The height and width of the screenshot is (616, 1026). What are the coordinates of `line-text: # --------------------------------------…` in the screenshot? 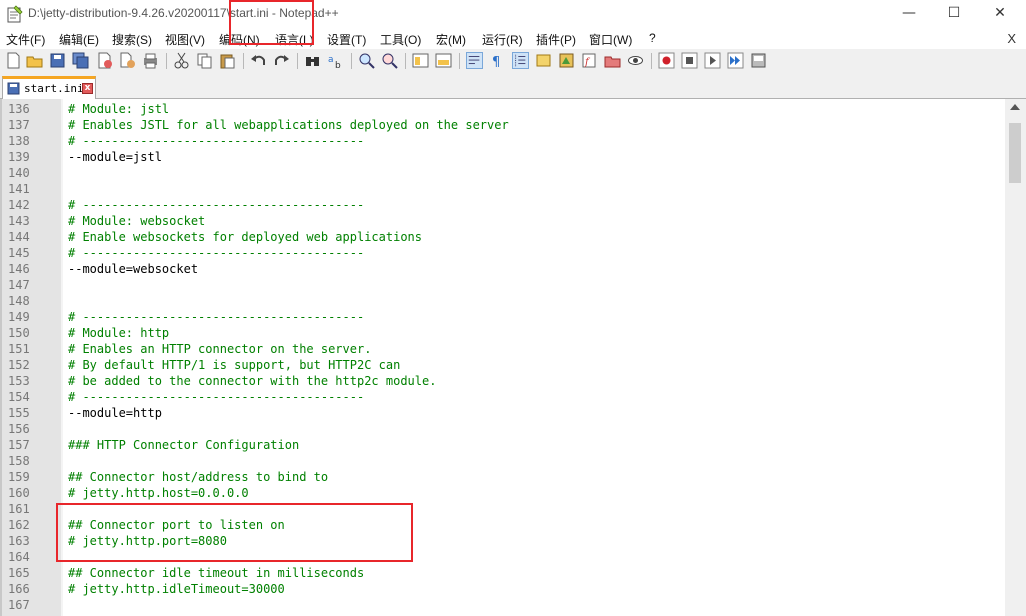 It's located at (216, 141).